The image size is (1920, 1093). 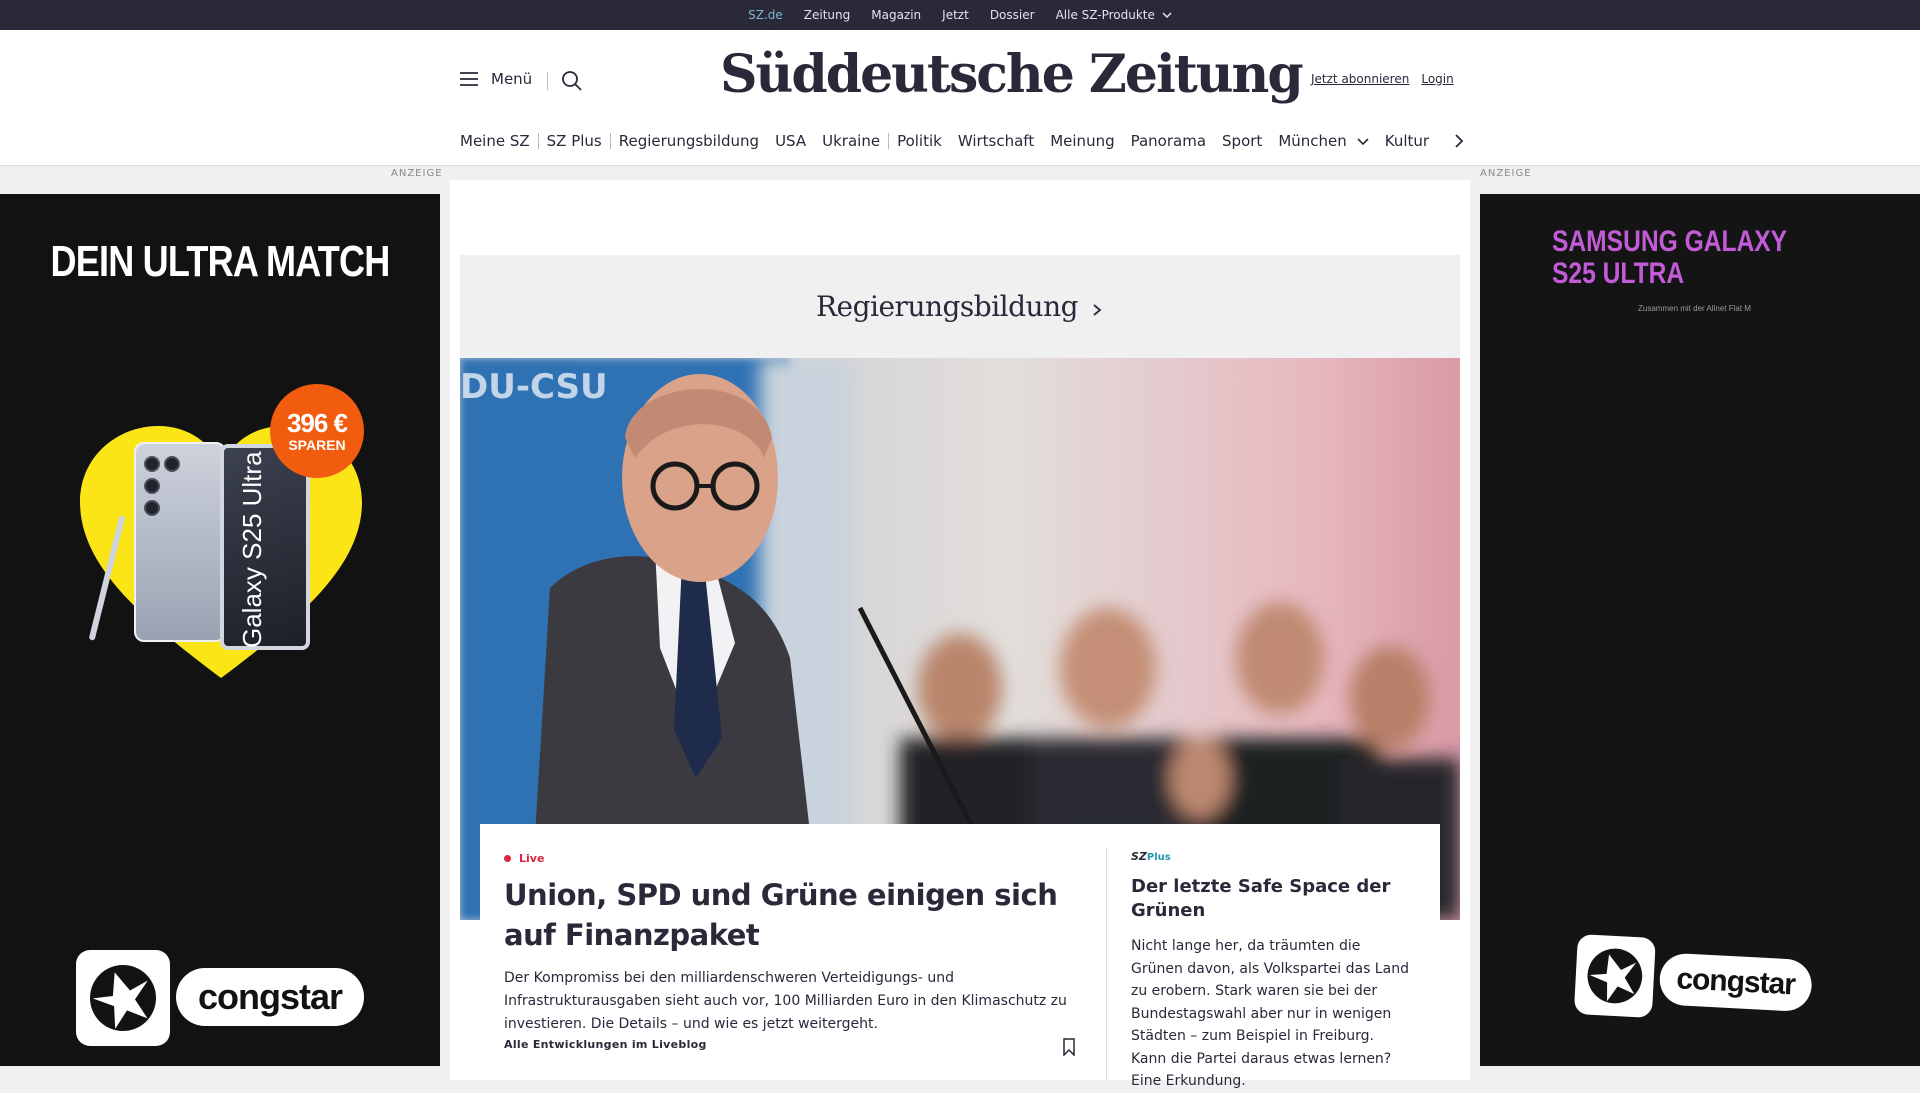 I want to click on liveblog-link: Alle Entwicklungen im Liveblog, so click(x=605, y=1044).